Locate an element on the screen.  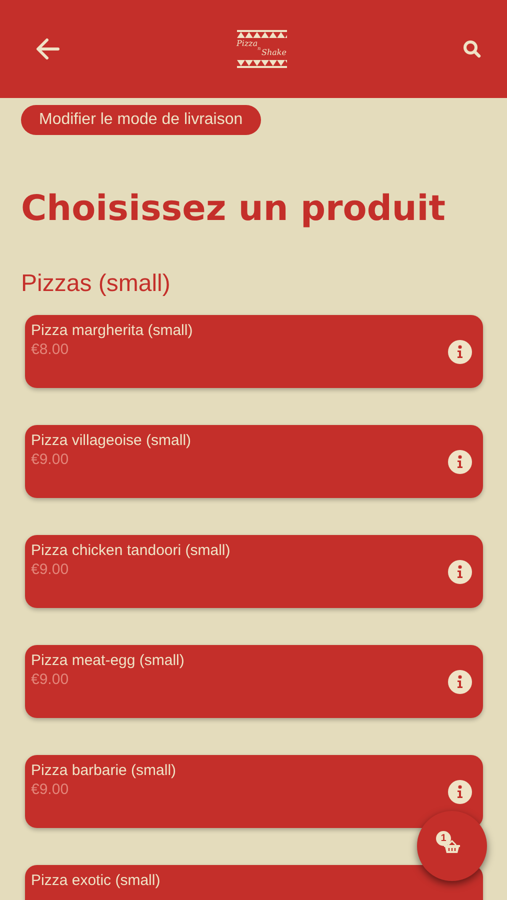
product-name: Pizza villageoise (small) is located at coordinates (111, 440).